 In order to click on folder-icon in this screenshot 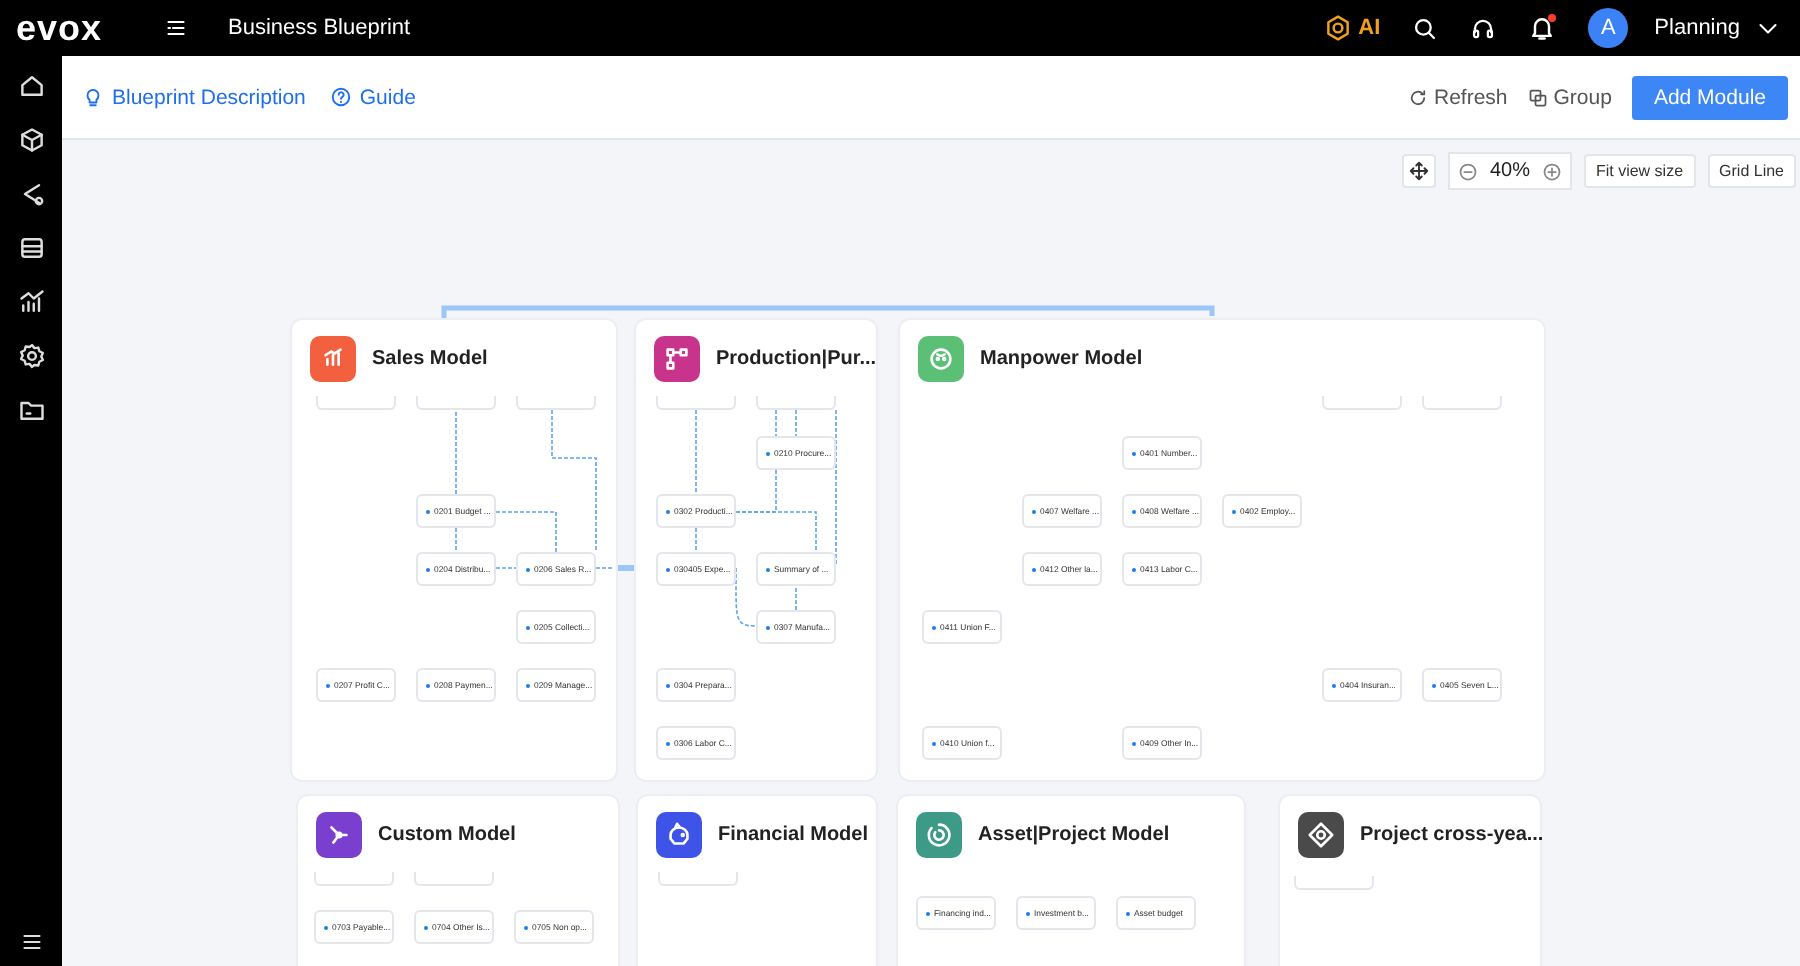, I will do `click(31, 410)`.